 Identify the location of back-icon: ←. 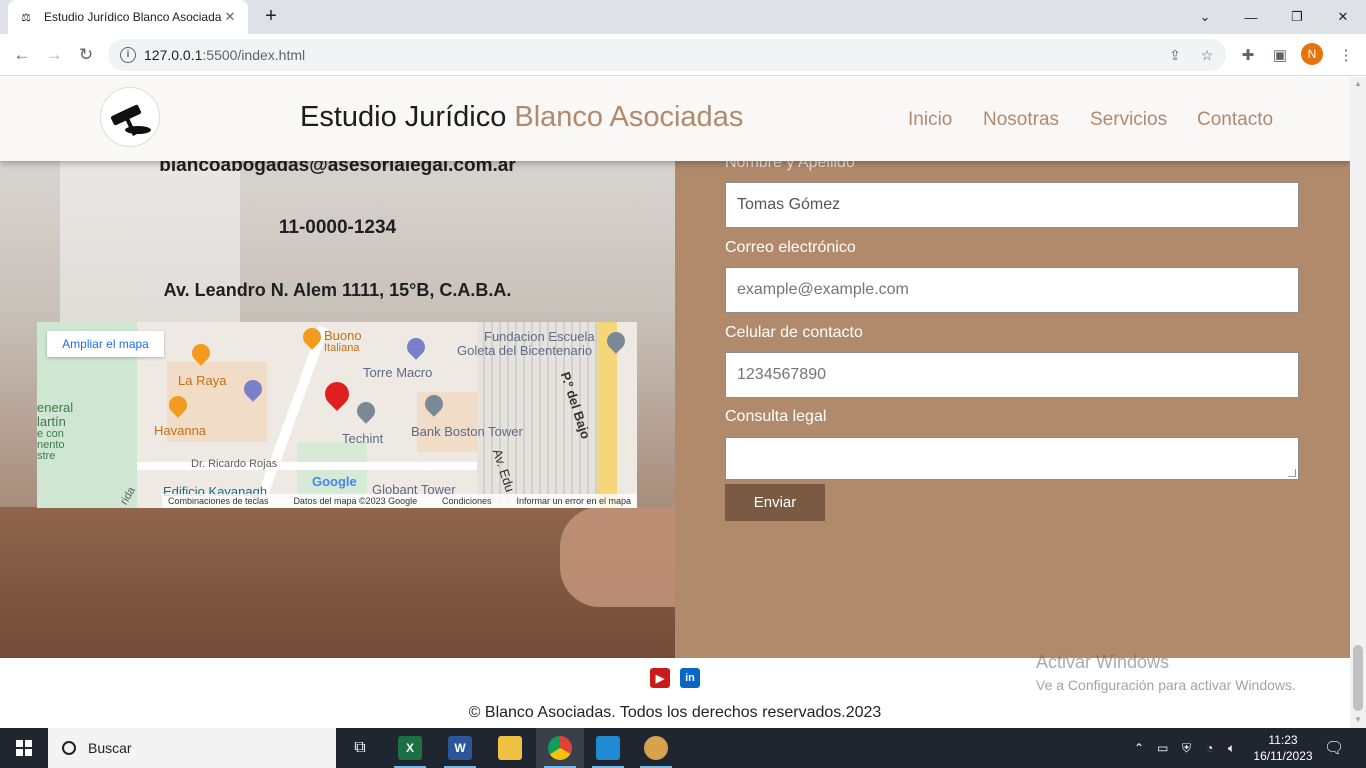
(22, 55).